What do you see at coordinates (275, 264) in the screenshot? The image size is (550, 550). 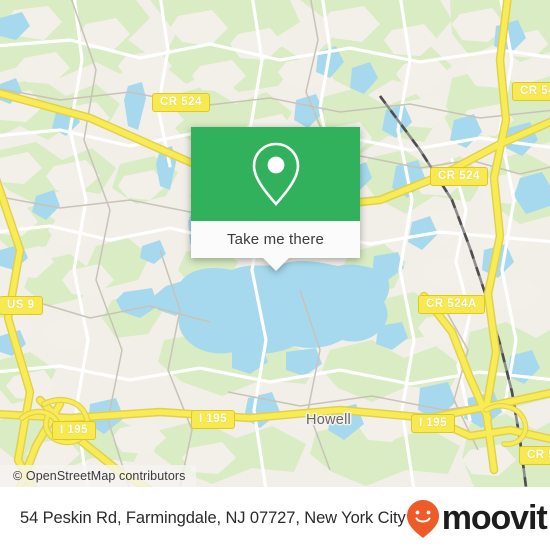 I see `popup-tail-arrow` at bounding box center [275, 264].